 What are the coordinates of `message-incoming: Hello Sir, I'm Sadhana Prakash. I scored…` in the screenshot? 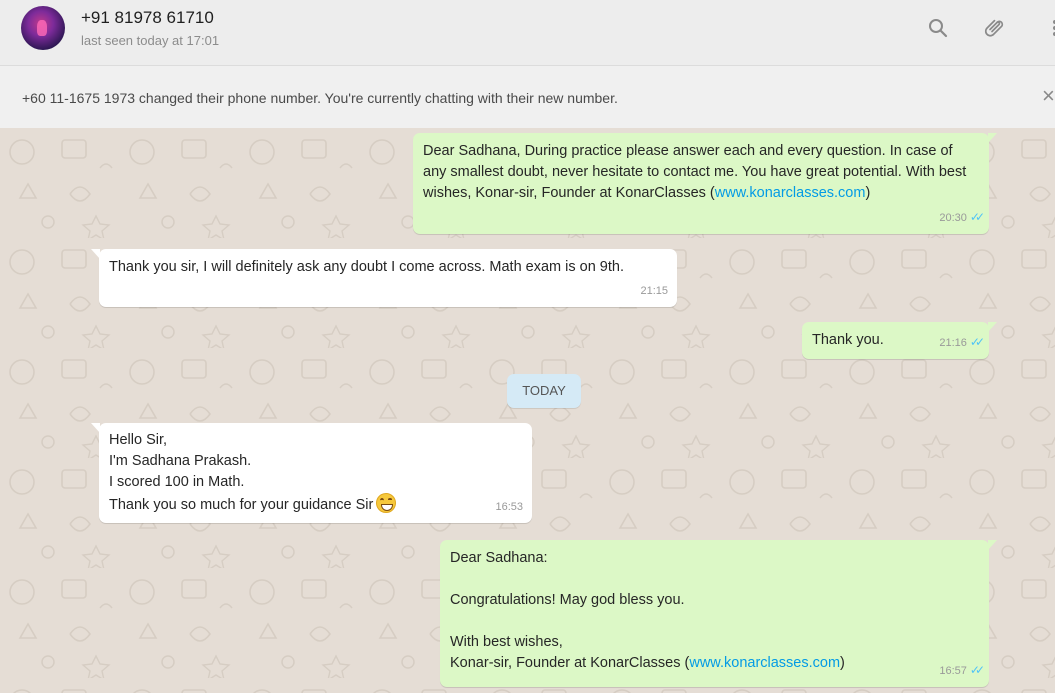 It's located at (311, 473).